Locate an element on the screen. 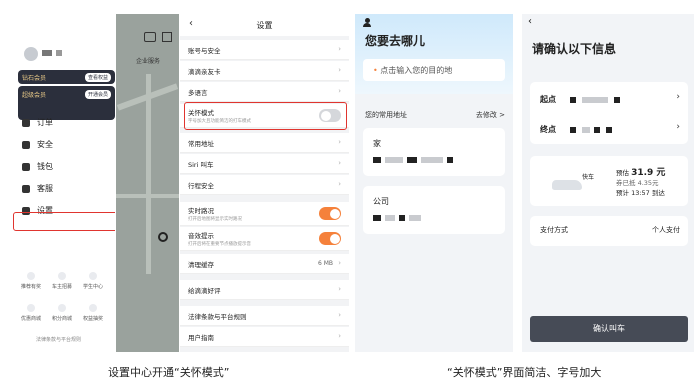 This screenshot has height=389, width=700. message-icon is located at coordinates (150, 37).